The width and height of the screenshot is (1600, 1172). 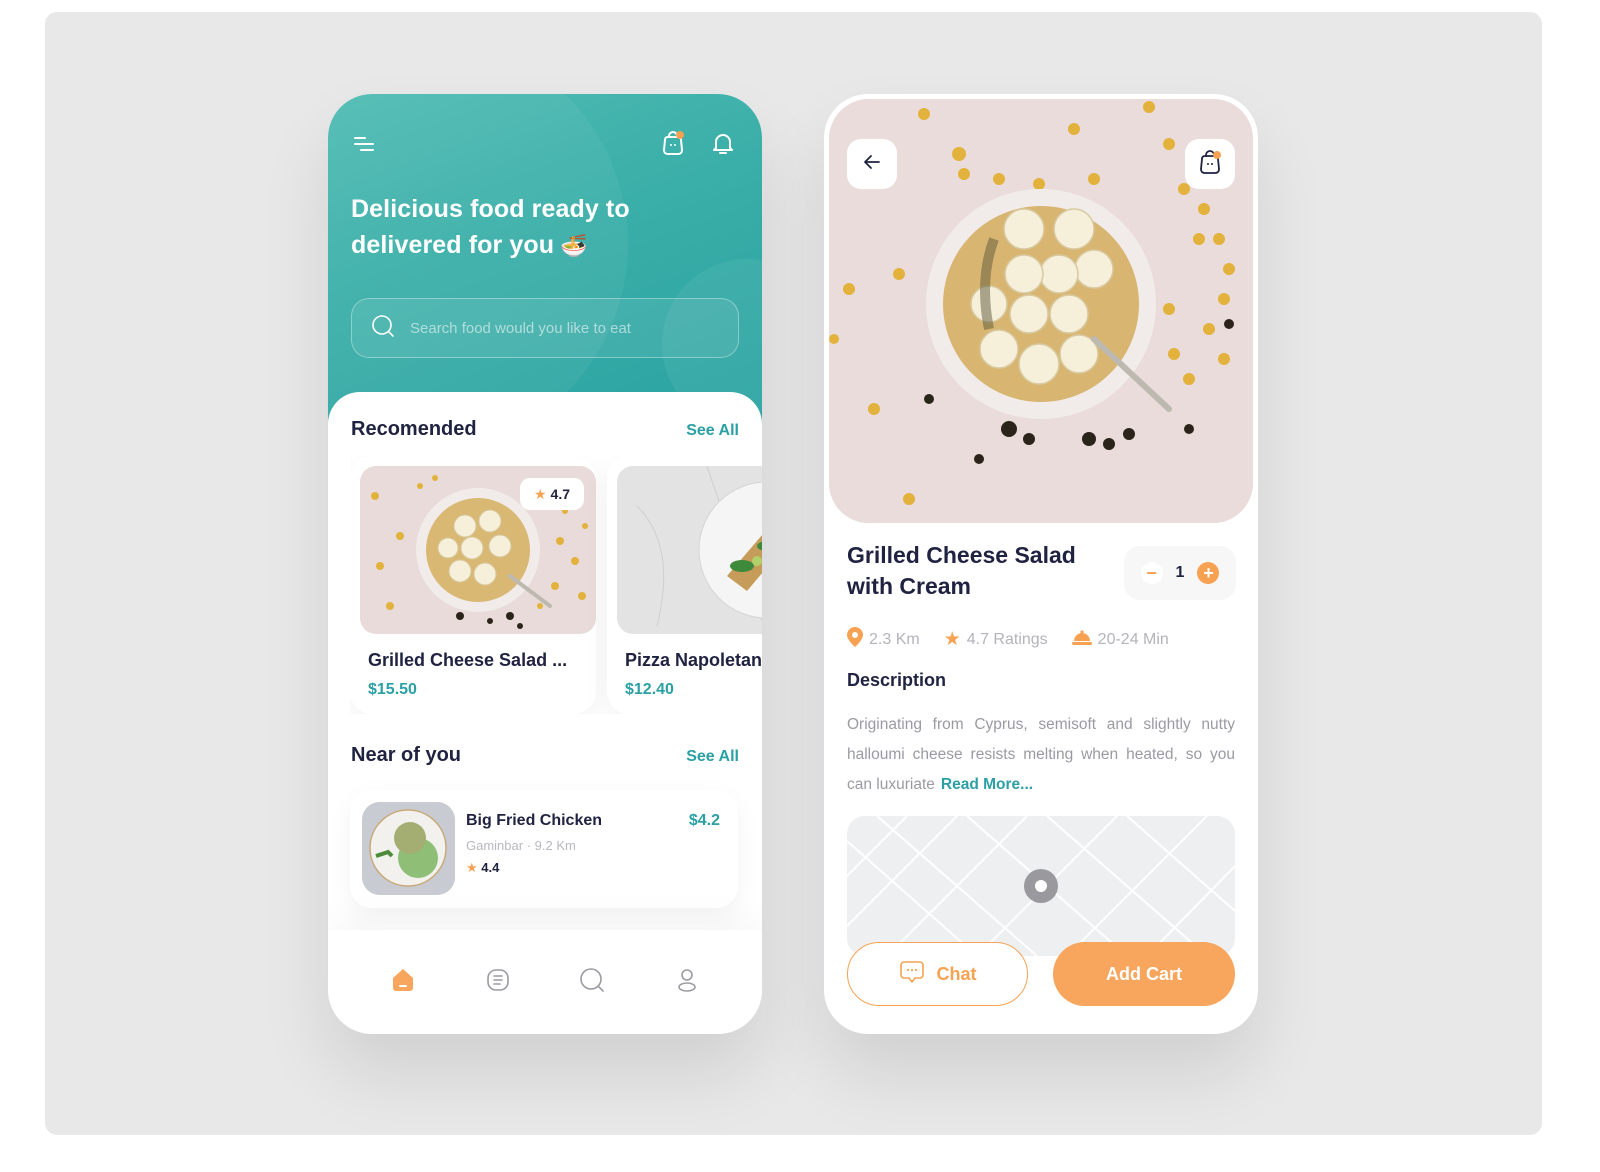 I want to click on food-meta-row: 2.3 Km ★ 4.7 Ratings 20-24 Min, so click(x=1008, y=639).